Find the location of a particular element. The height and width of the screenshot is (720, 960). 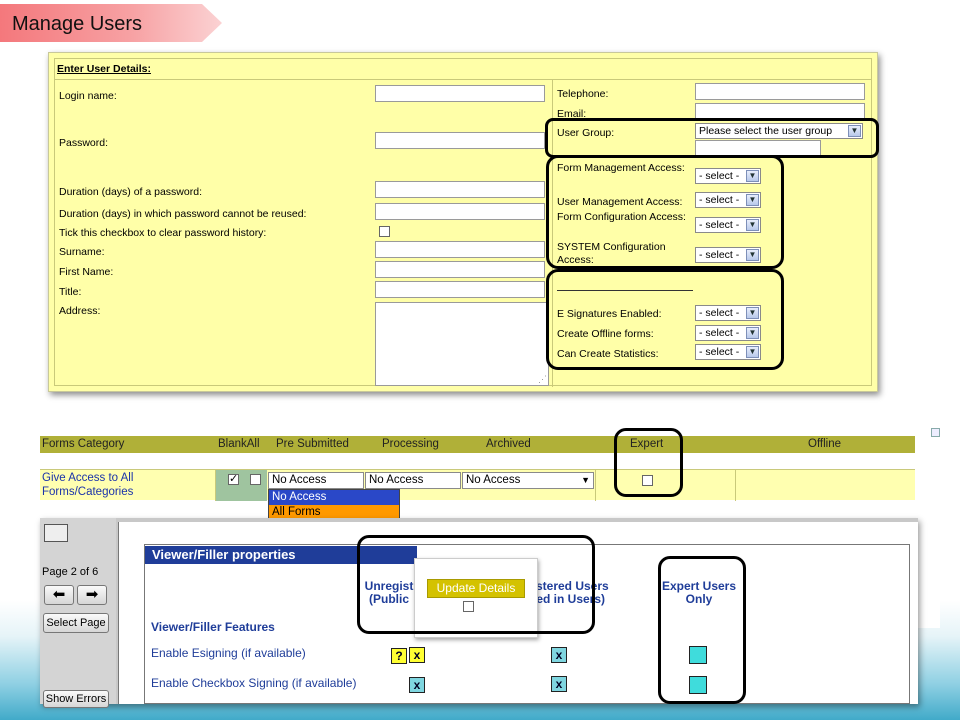

esigning-expert-checkbox is located at coordinates (698, 655).